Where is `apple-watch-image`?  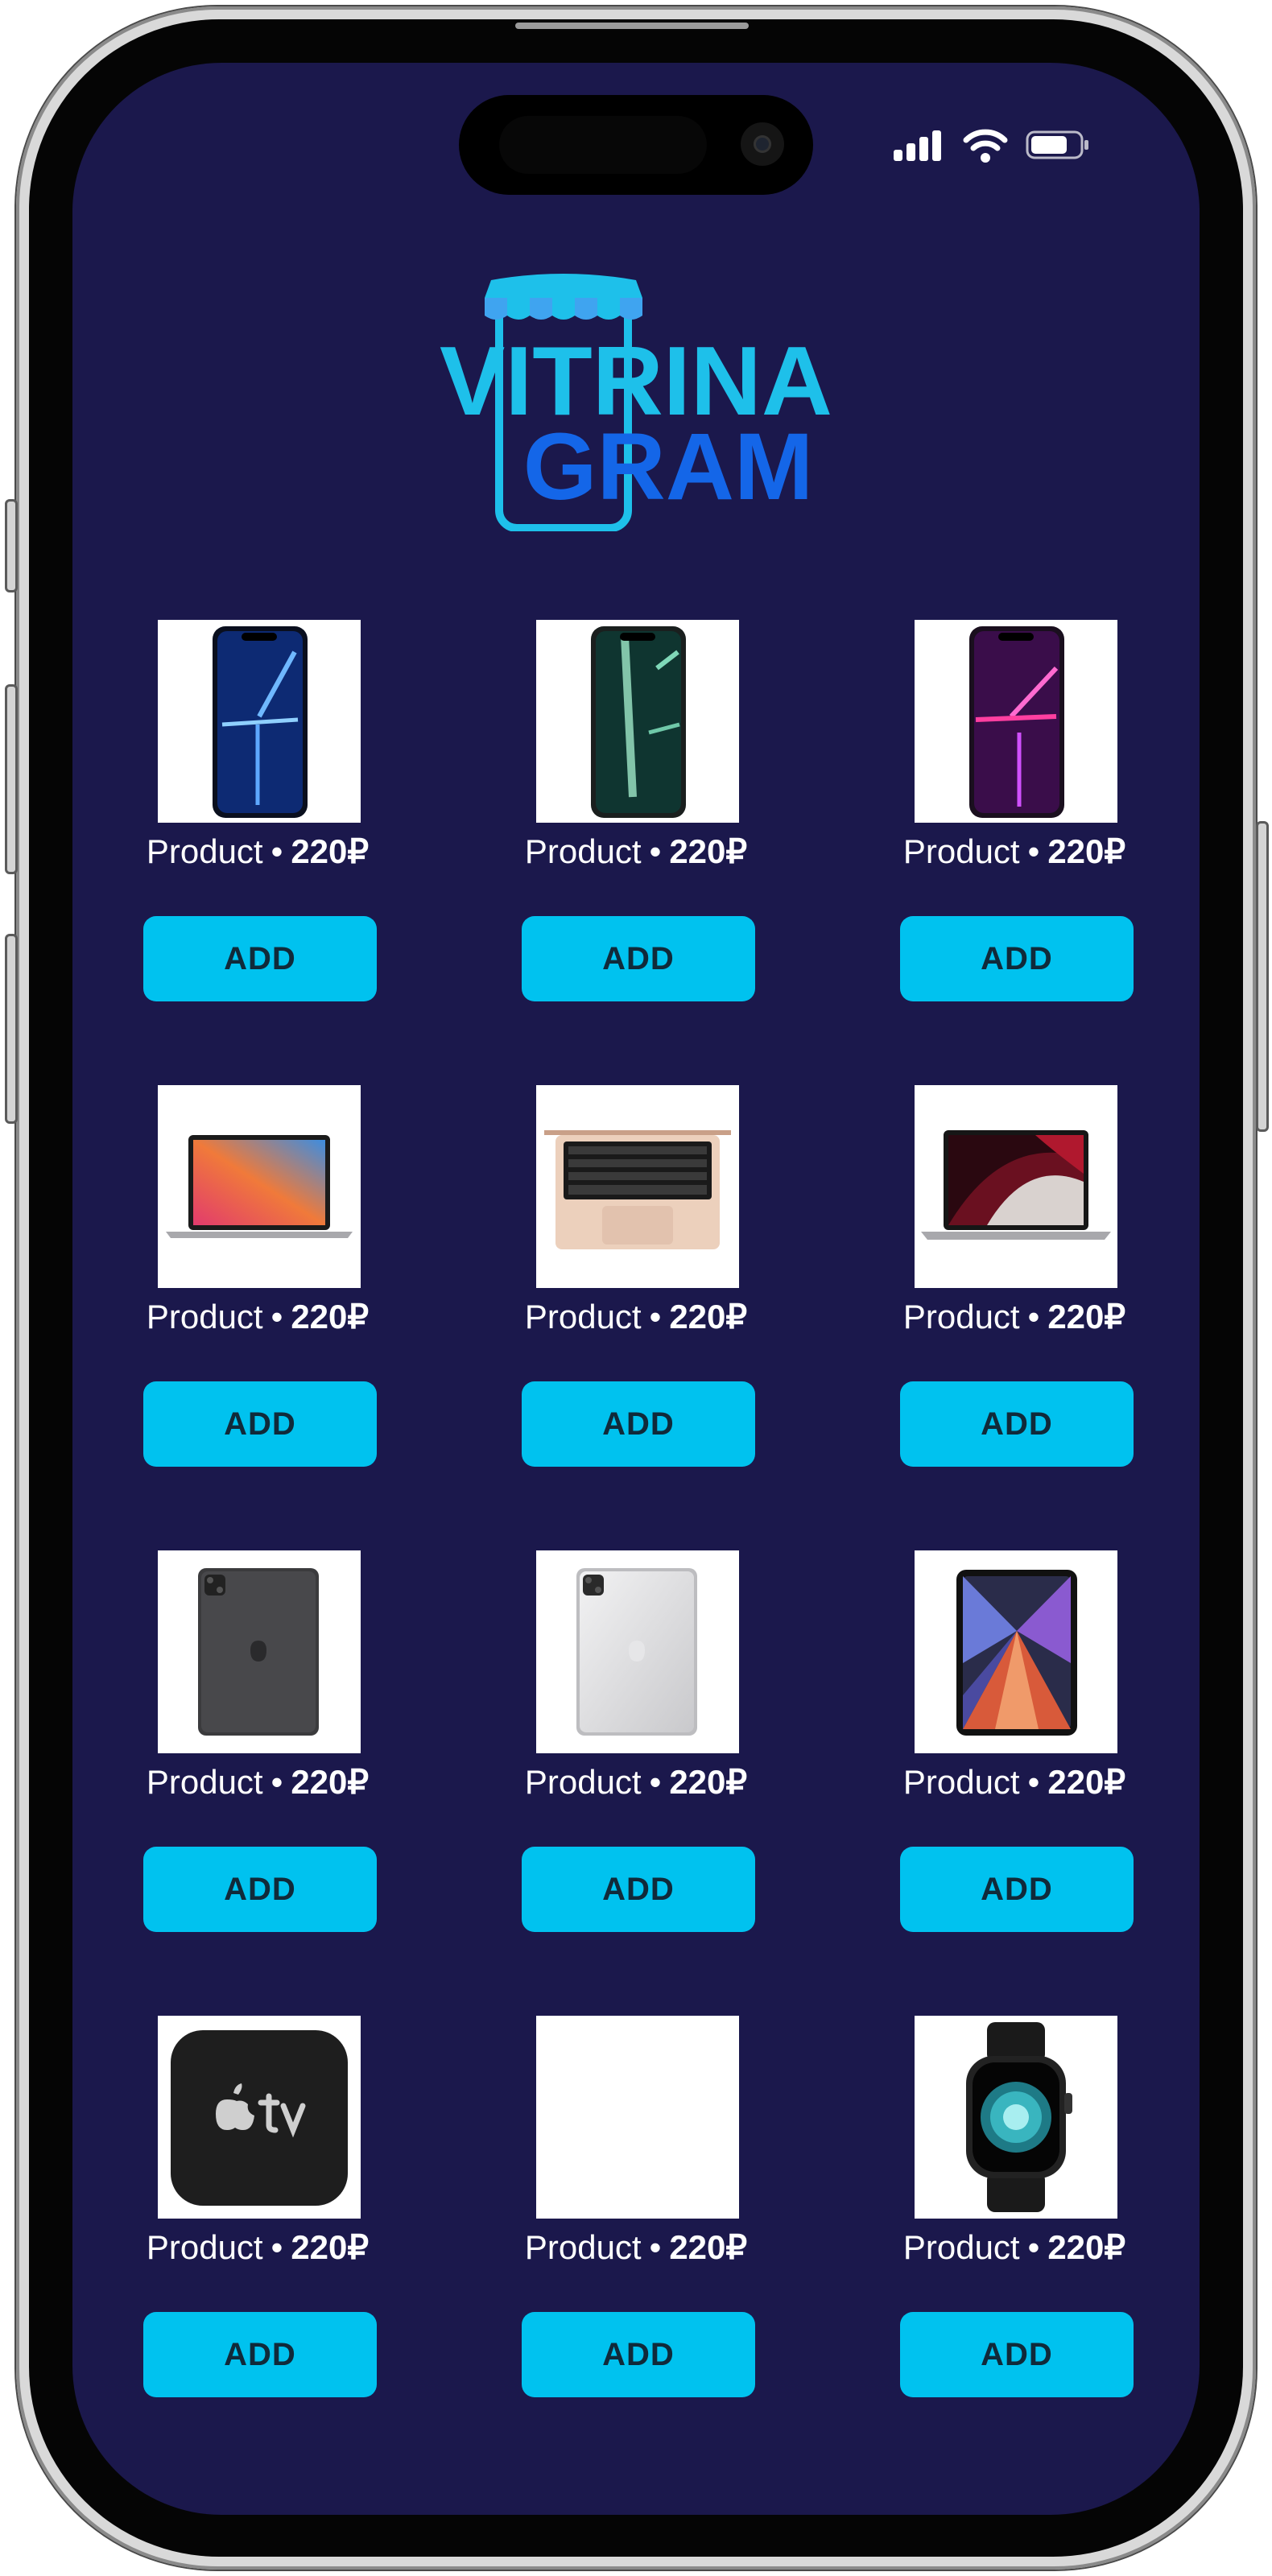 apple-watch-image is located at coordinates (1016, 2117).